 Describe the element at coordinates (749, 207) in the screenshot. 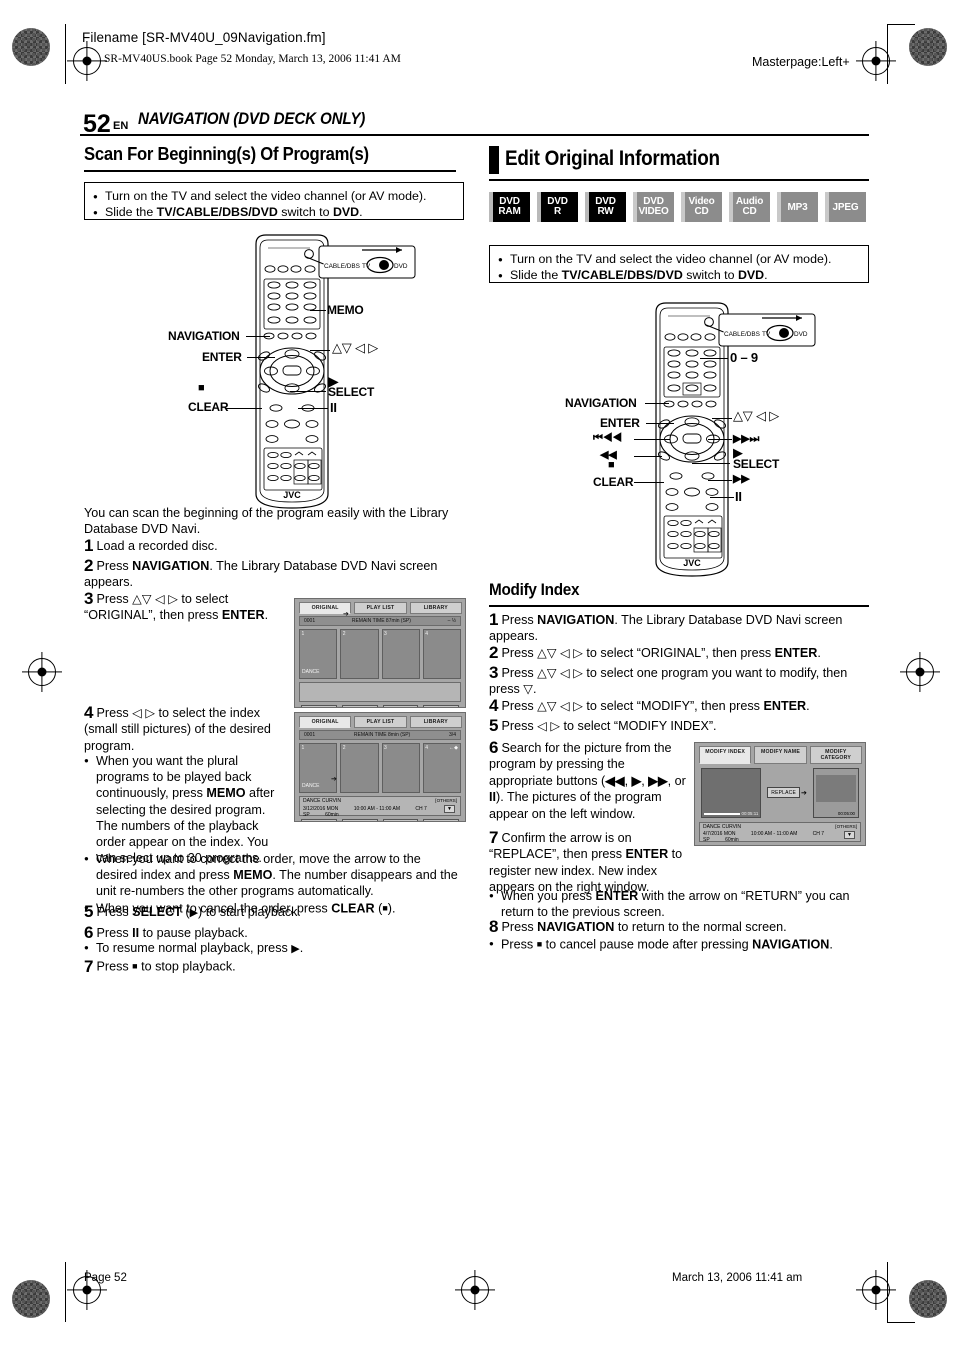

I see `badge-audio-cd: Audio CD` at that location.